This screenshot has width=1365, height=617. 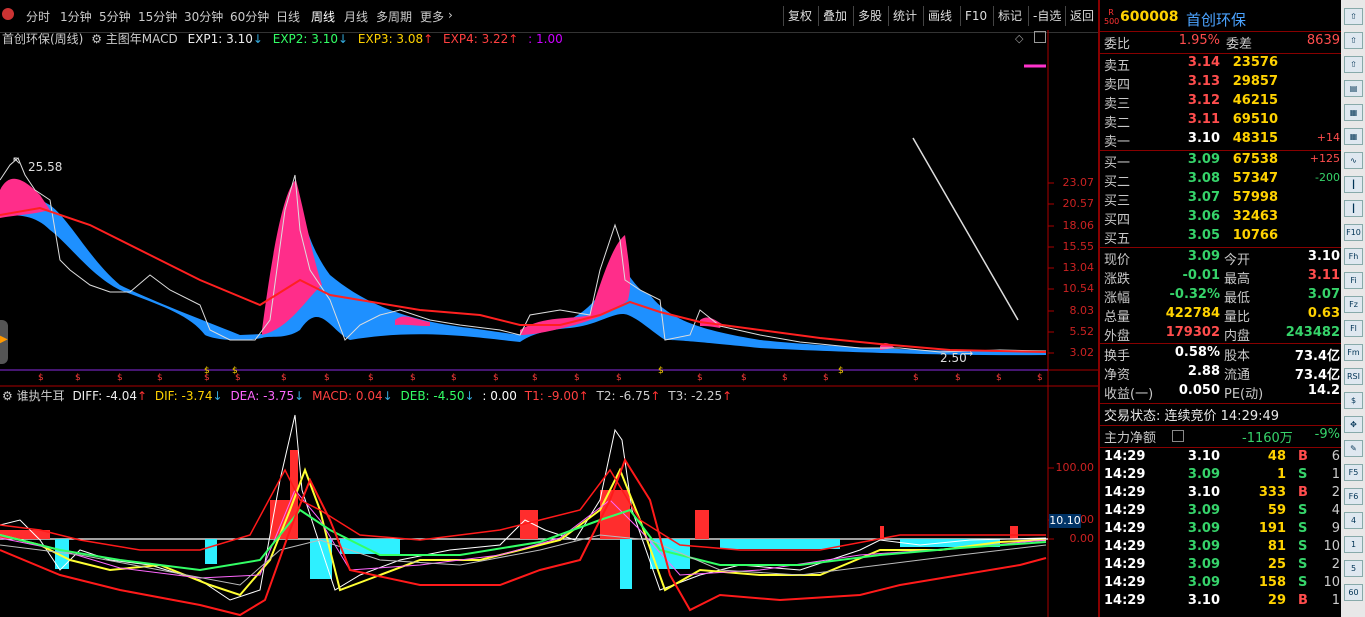 What do you see at coordinates (1221, 512) in the screenshot?
I see `tick-row: 14:29 3.09 59 S 4` at bounding box center [1221, 512].